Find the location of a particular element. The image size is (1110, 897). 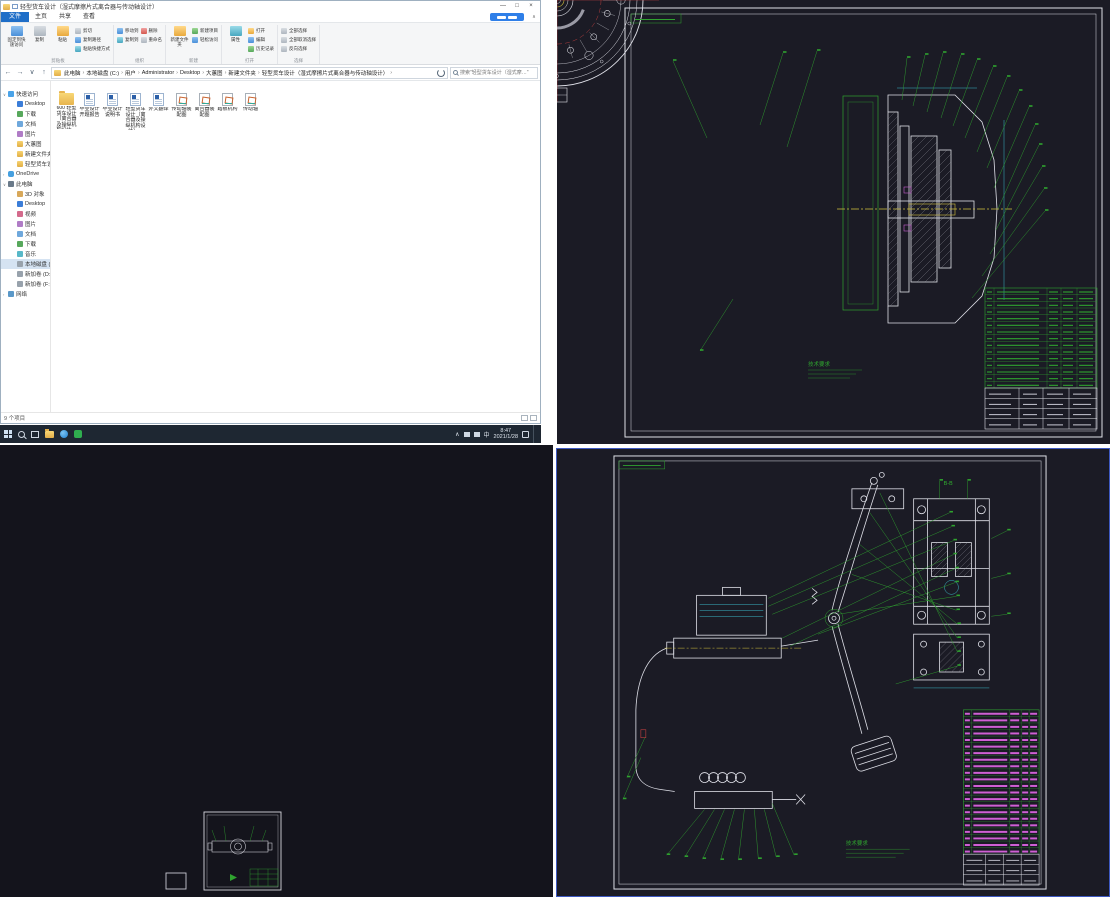

select-none-button: 全部取消选择 is located at coordinates (298, 39).